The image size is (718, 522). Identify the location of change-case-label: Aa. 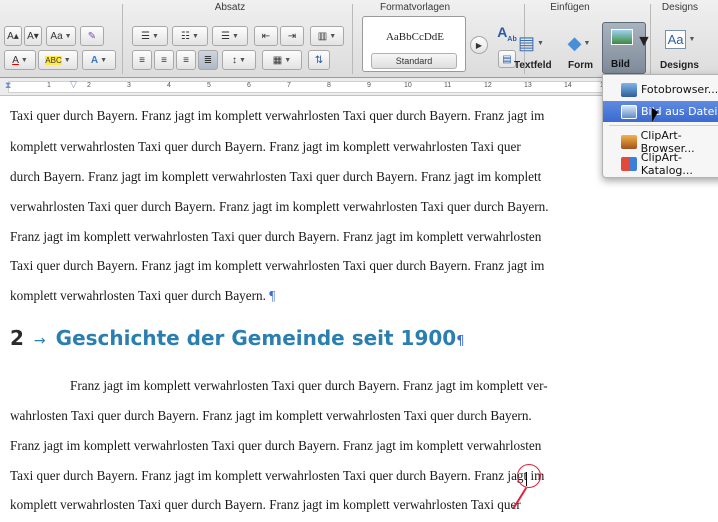
(56, 36).